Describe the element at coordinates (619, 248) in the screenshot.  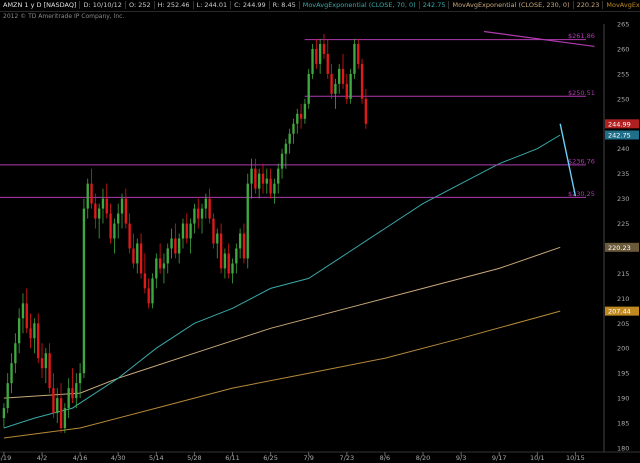
I see `ema230-value-tag: 220.23` at that location.